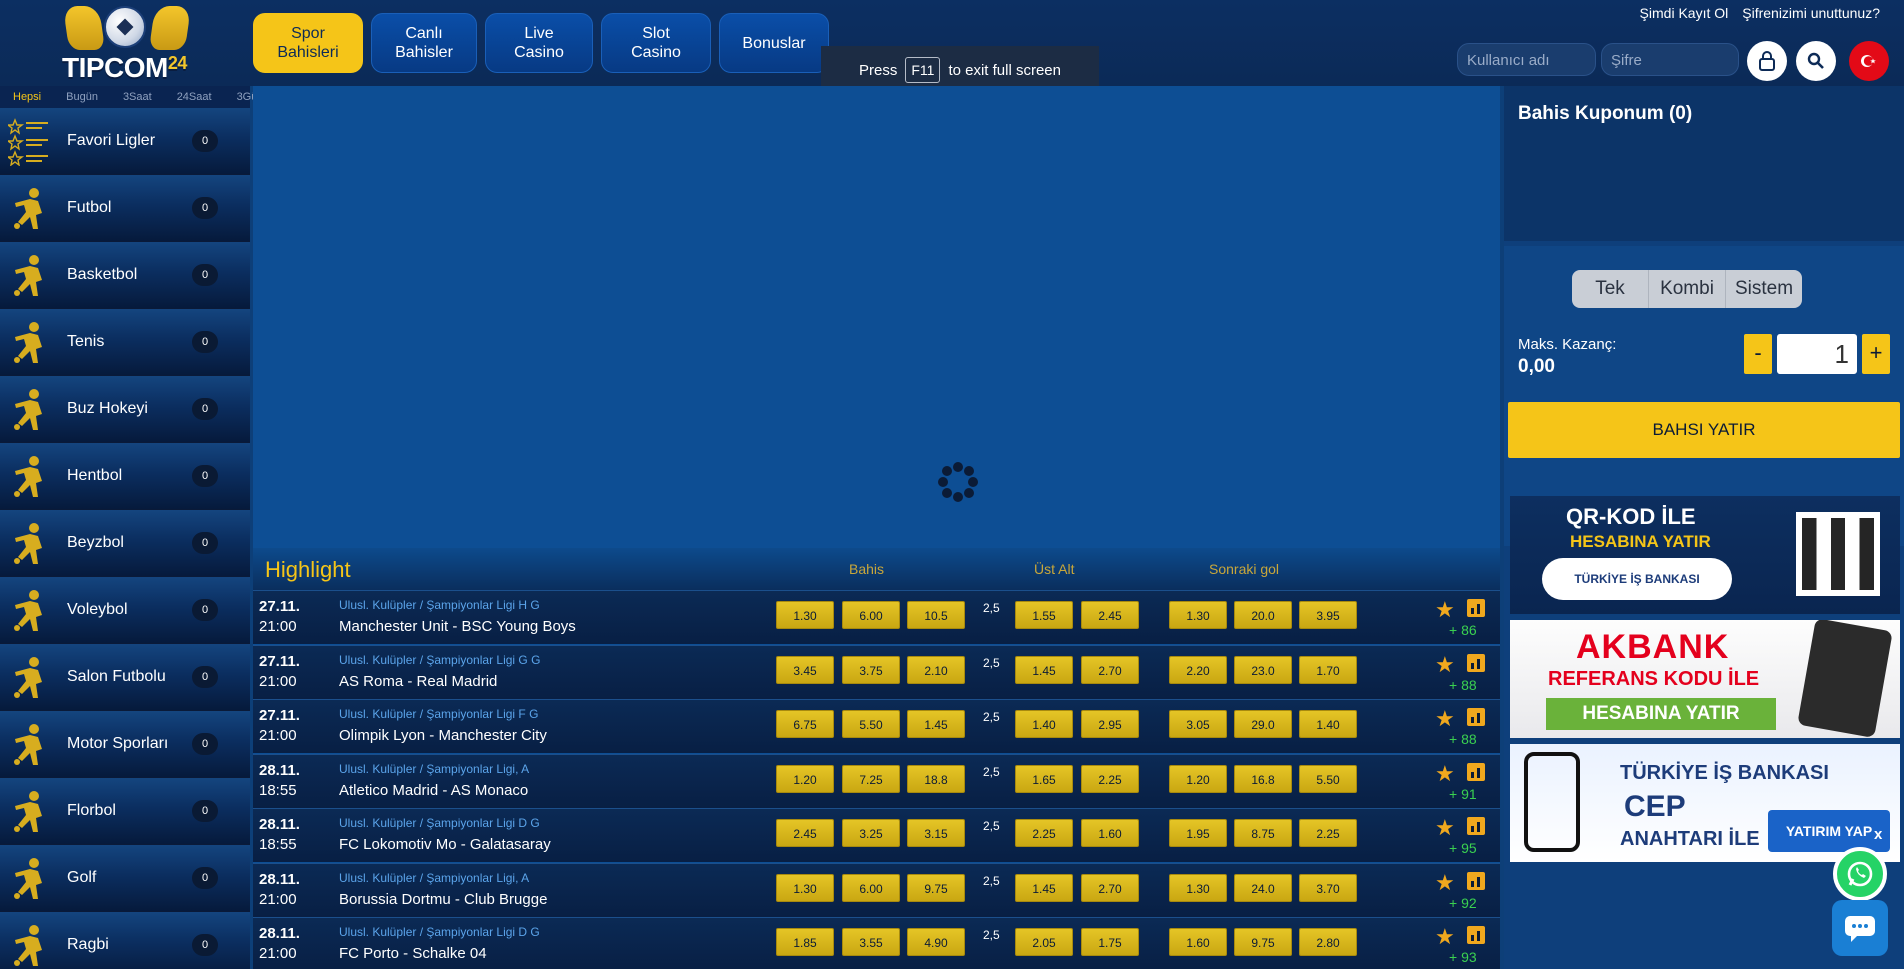 This screenshot has height=969, width=1904. What do you see at coordinates (805, 887) in the screenshot?
I see `odds-bahis-0: 1.30` at bounding box center [805, 887].